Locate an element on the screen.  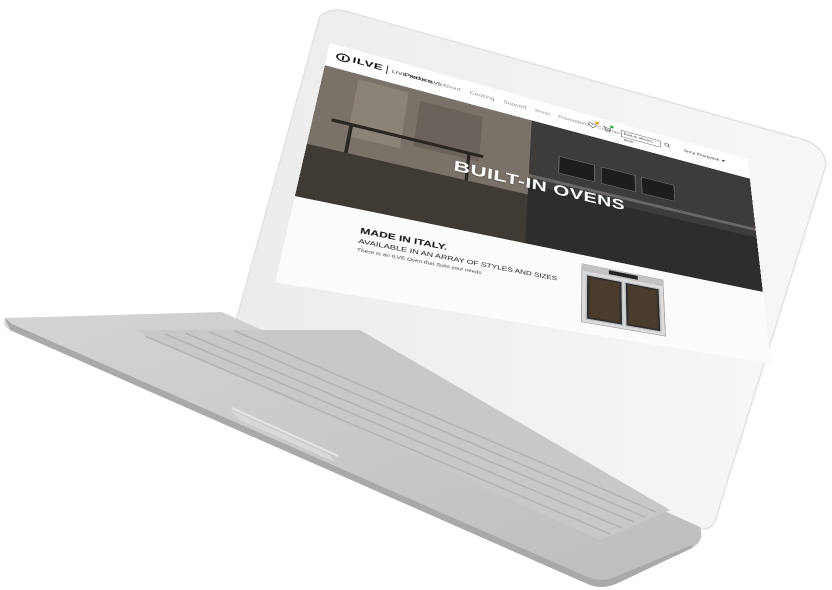
oven-product-image is located at coordinates (623, 300).